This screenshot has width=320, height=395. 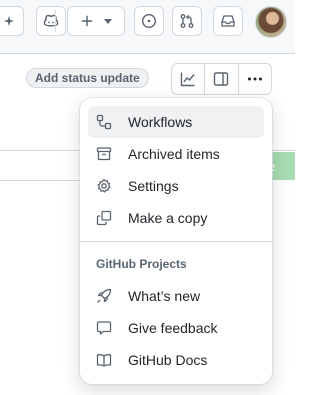 I want to click on pull-request-icon, so click(x=187, y=21).